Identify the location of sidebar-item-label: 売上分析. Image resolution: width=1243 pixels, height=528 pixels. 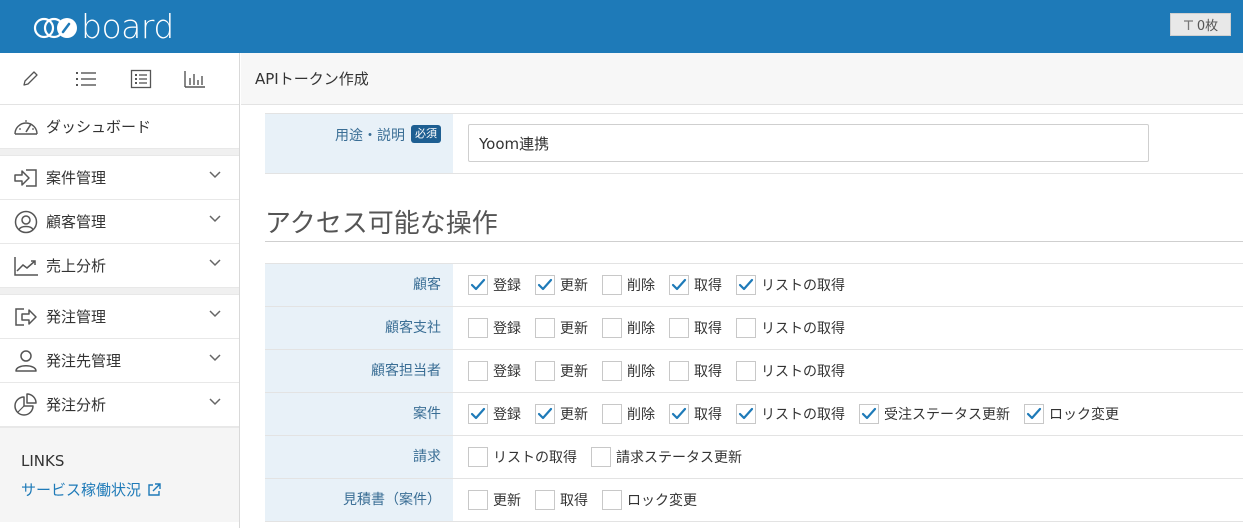
(76, 266).